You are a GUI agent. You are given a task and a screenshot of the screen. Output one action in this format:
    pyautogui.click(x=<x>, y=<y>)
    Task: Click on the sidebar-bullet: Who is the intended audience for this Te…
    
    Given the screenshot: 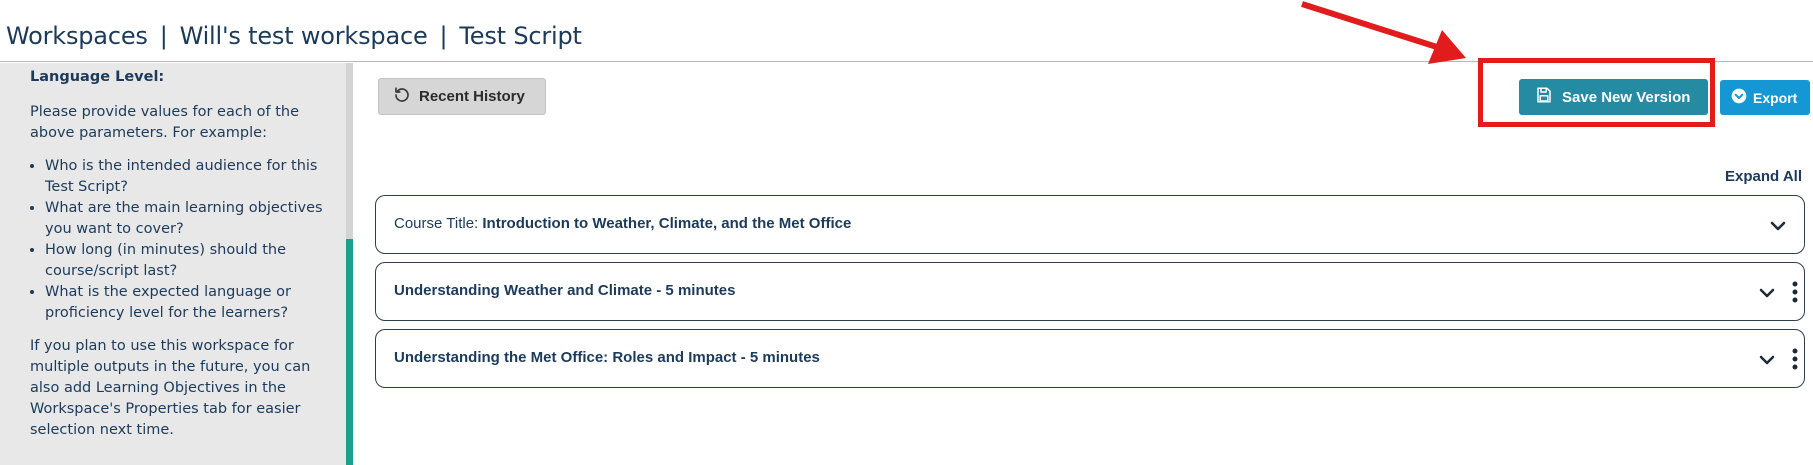 What is the action you would take?
    pyautogui.click(x=185, y=177)
    